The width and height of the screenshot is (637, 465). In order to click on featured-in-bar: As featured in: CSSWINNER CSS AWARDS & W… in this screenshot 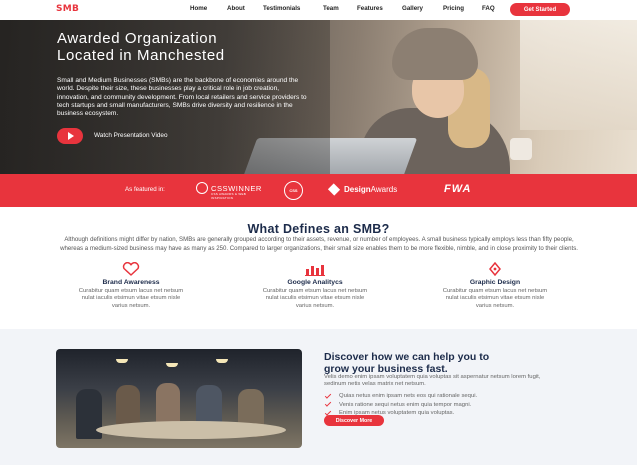, I will do `click(318, 190)`.